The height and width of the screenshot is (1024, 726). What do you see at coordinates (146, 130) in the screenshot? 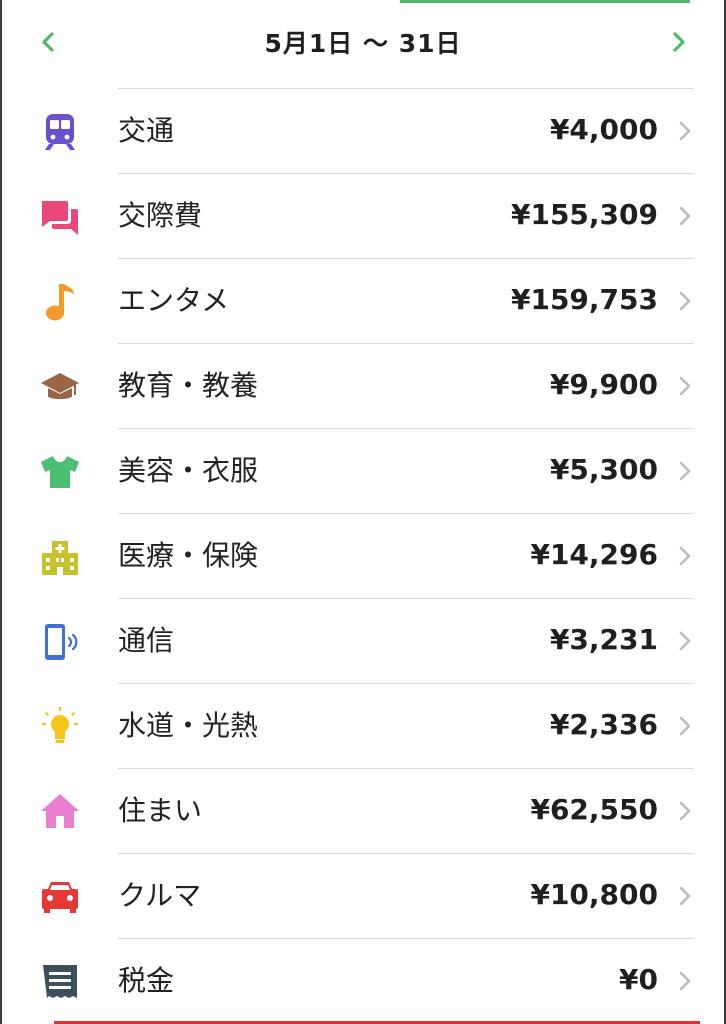
I see `category-label: 交通` at bounding box center [146, 130].